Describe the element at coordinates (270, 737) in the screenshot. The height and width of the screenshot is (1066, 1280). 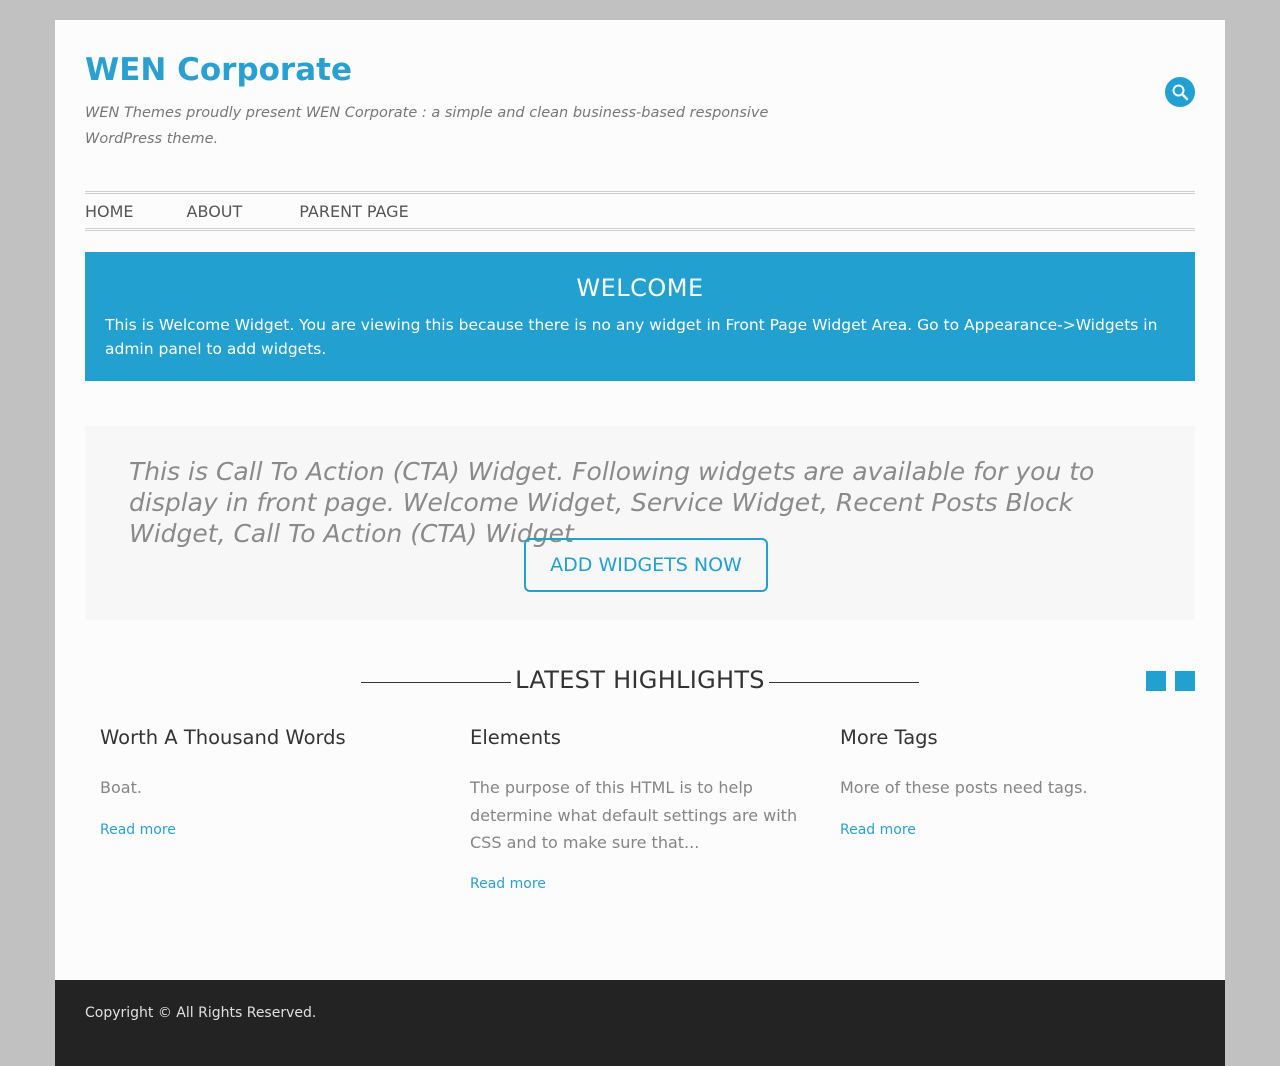
I see `post-title: Worth A Thousand Words` at that location.